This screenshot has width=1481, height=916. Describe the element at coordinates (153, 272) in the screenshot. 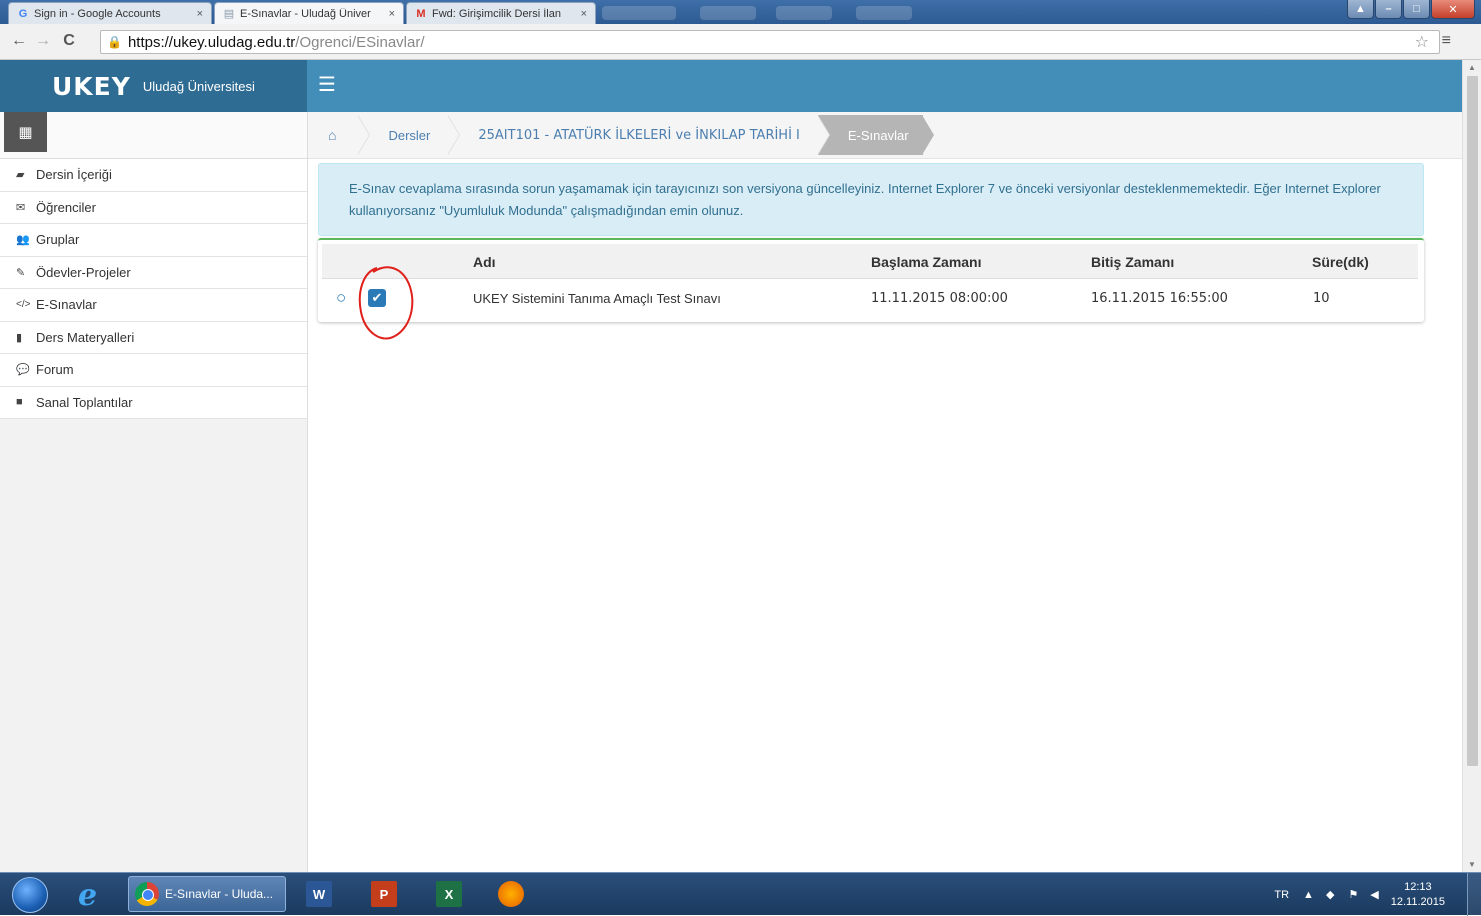

I see `sidebar-item-odevler-projeler: ✎ Ödevler-Projeler` at that location.